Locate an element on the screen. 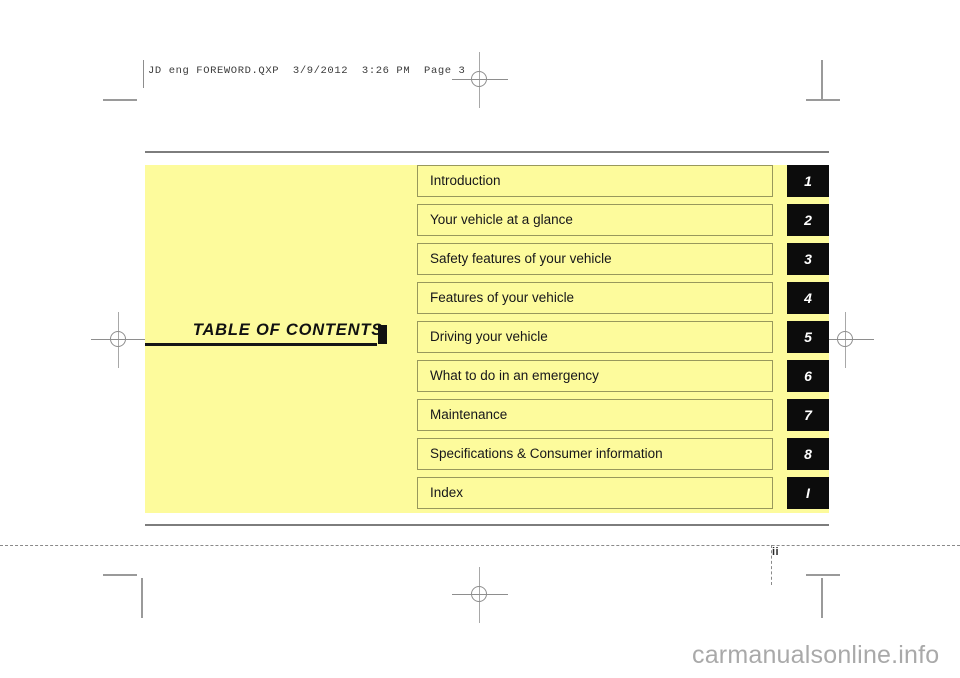 The image size is (960, 678). list-item: Maintenance 7 is located at coordinates (623, 415).